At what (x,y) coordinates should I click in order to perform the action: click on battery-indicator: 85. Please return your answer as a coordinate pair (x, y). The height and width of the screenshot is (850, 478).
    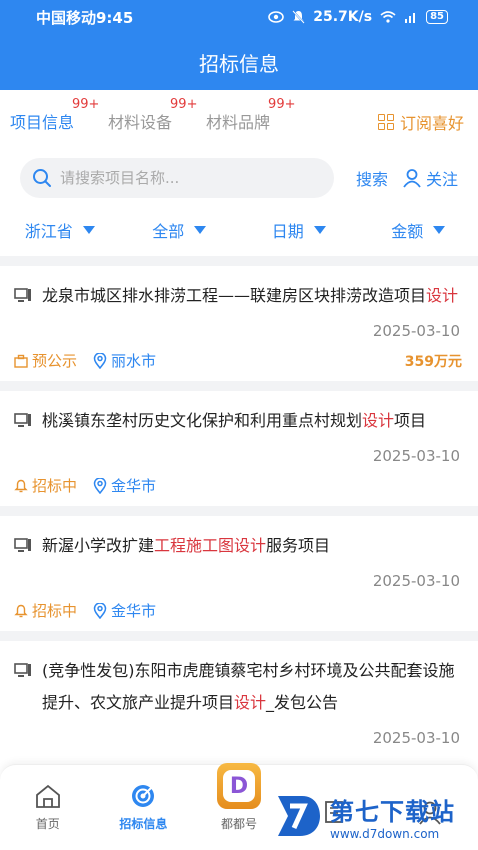
    Looking at the image, I should click on (437, 17).